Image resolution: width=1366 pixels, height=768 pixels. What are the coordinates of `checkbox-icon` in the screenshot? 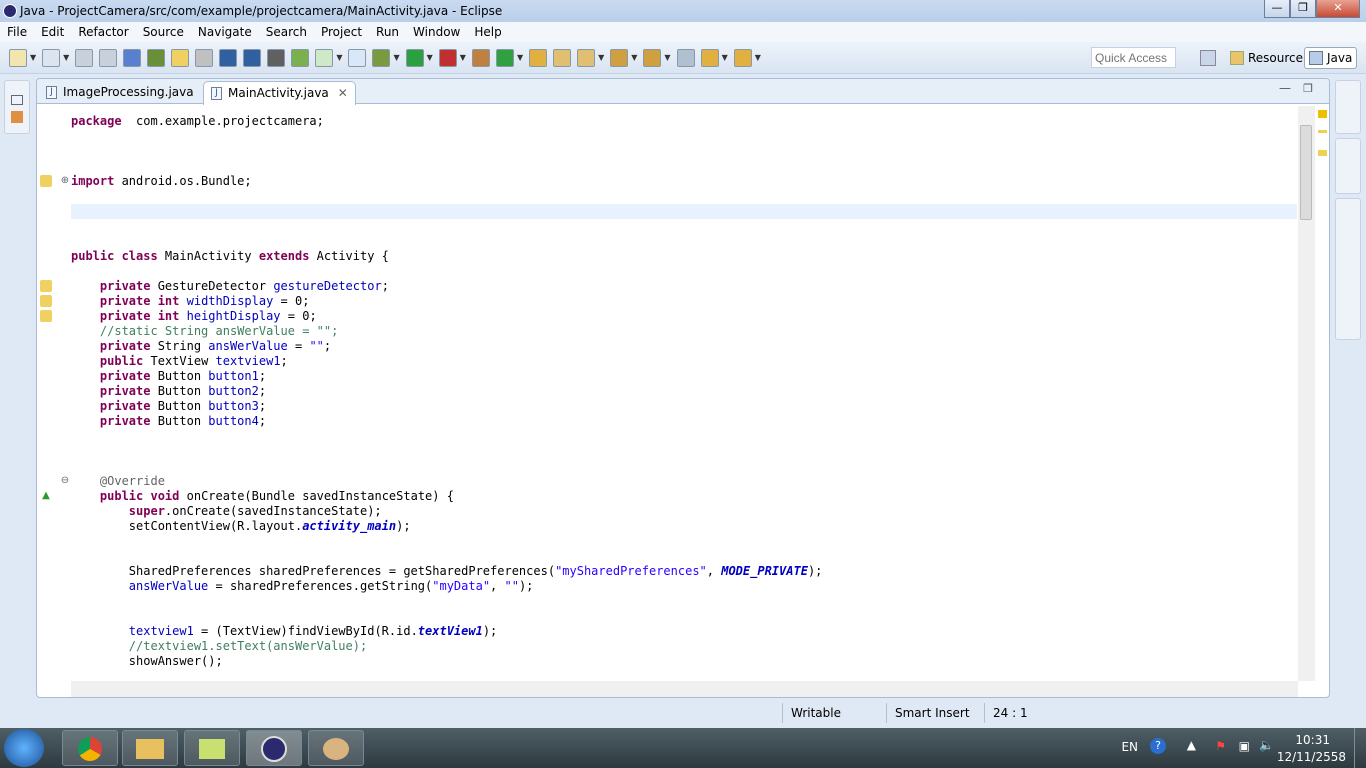 It's located at (324, 57).